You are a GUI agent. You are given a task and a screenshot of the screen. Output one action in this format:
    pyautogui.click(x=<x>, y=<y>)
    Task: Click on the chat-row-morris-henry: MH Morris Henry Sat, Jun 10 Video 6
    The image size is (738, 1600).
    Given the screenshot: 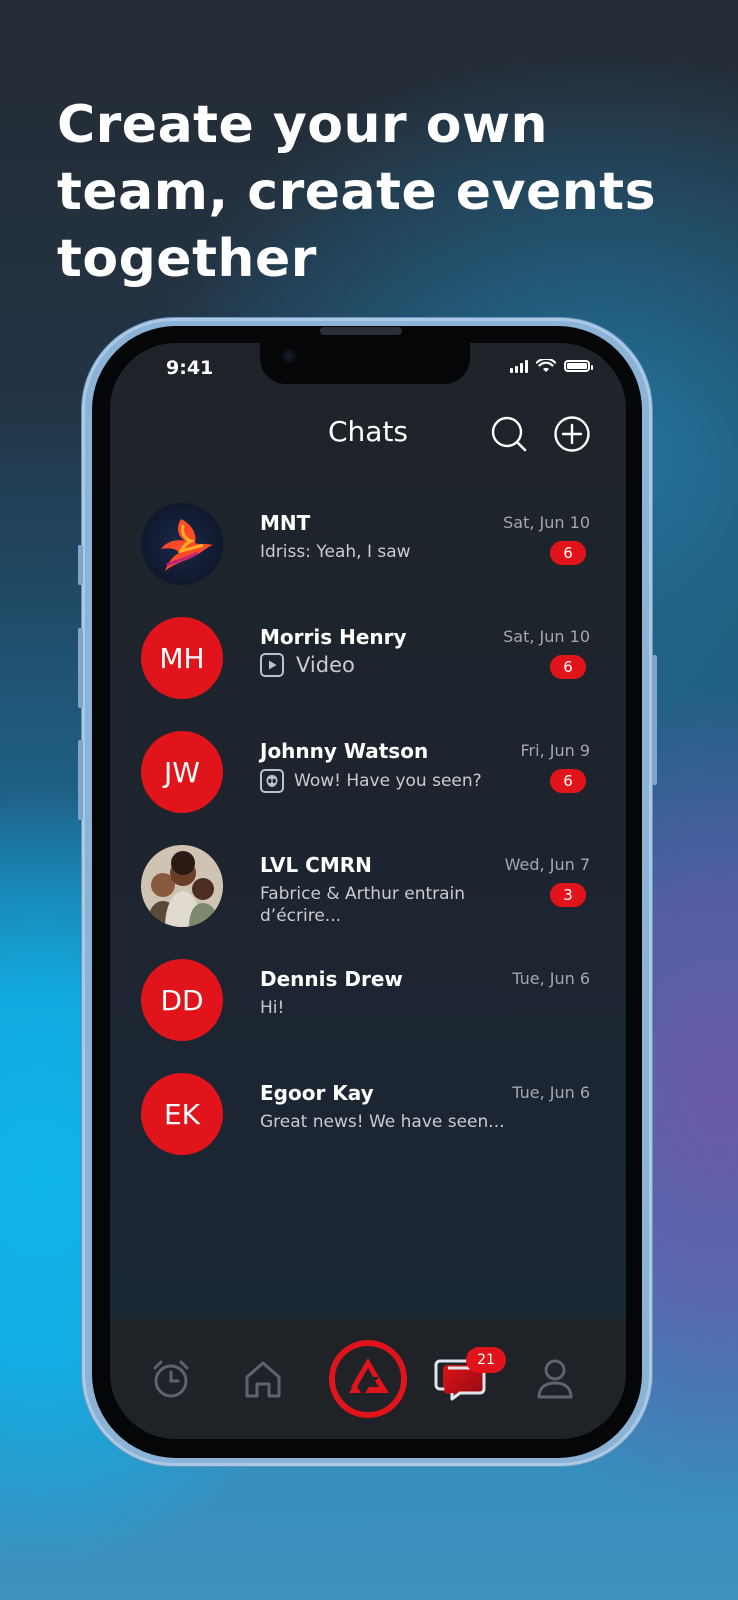 What is the action you would take?
    pyautogui.click(x=368, y=673)
    